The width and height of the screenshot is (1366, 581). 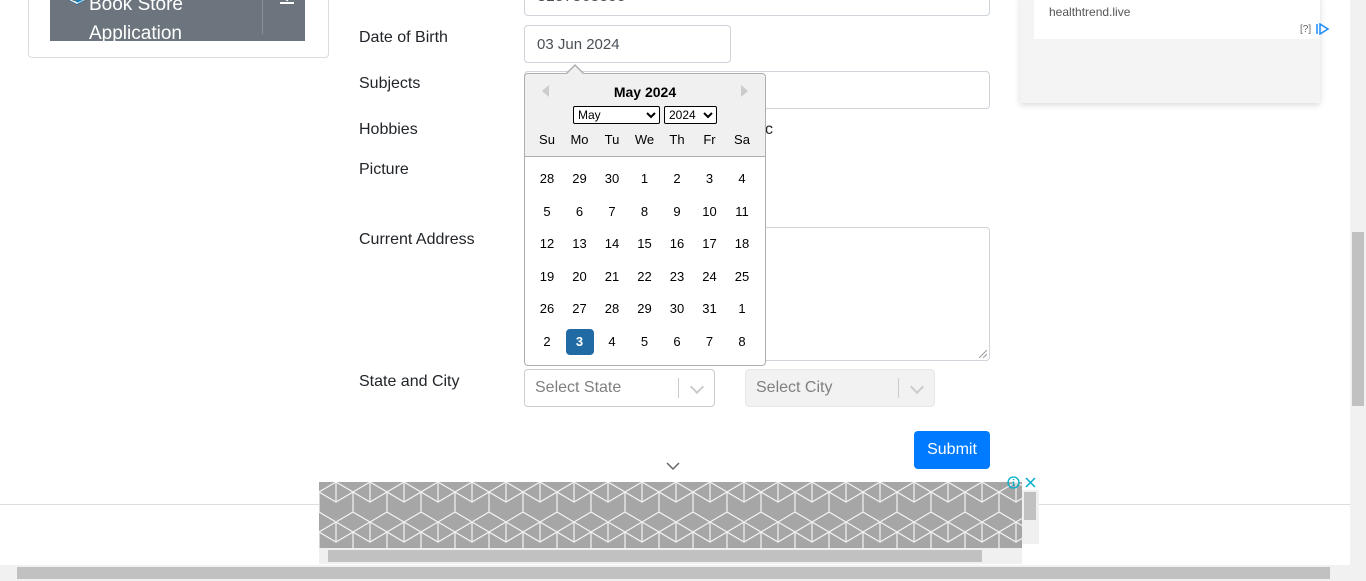 What do you see at coordinates (673, 573) in the screenshot?
I see `page-horizontal-scroll-thumb` at bounding box center [673, 573].